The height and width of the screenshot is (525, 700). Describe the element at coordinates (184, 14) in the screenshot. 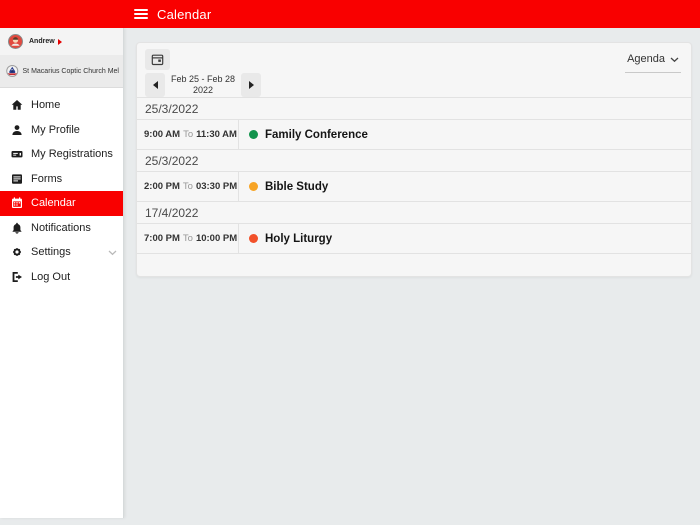

I see `page-title: Calendar` at that location.